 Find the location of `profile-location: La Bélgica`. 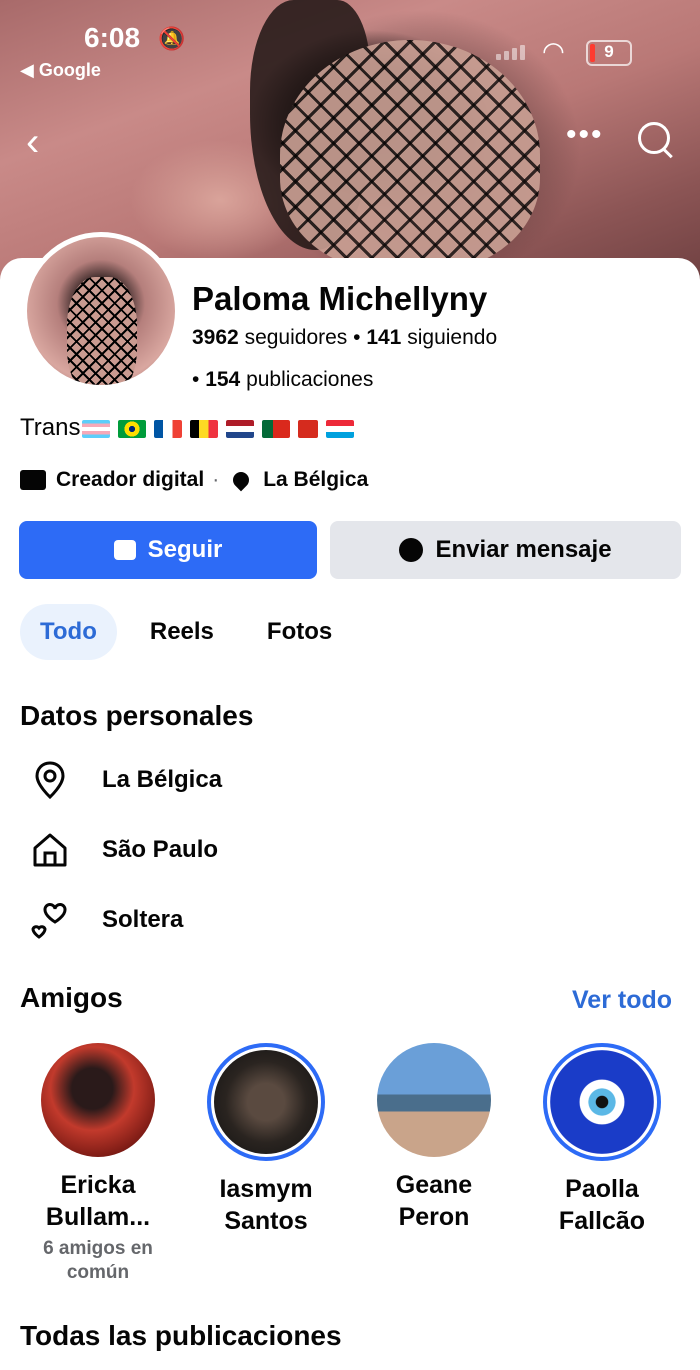

profile-location: La Bélgica is located at coordinates (316, 479).